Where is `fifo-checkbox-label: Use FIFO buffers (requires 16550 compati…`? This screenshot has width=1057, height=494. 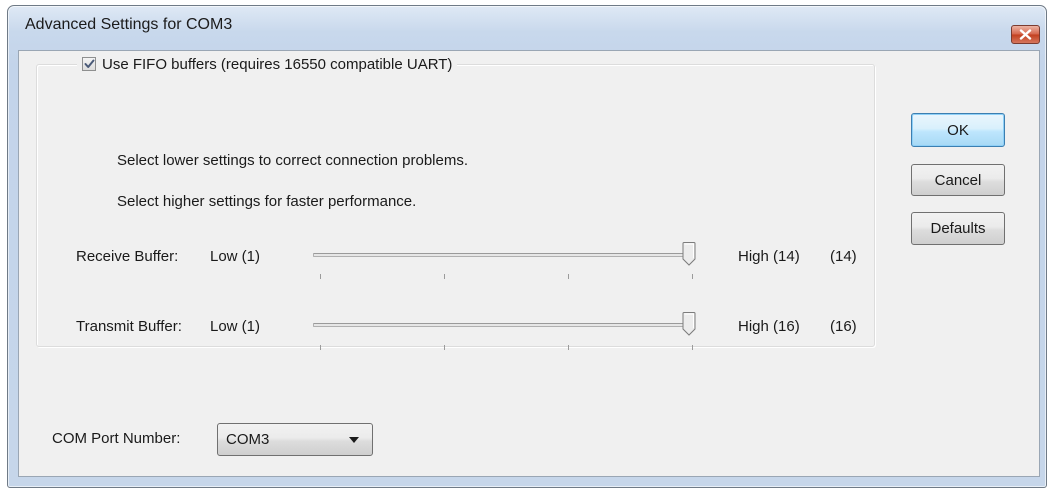 fifo-checkbox-label: Use FIFO buffers (requires 16550 compati… is located at coordinates (277, 64).